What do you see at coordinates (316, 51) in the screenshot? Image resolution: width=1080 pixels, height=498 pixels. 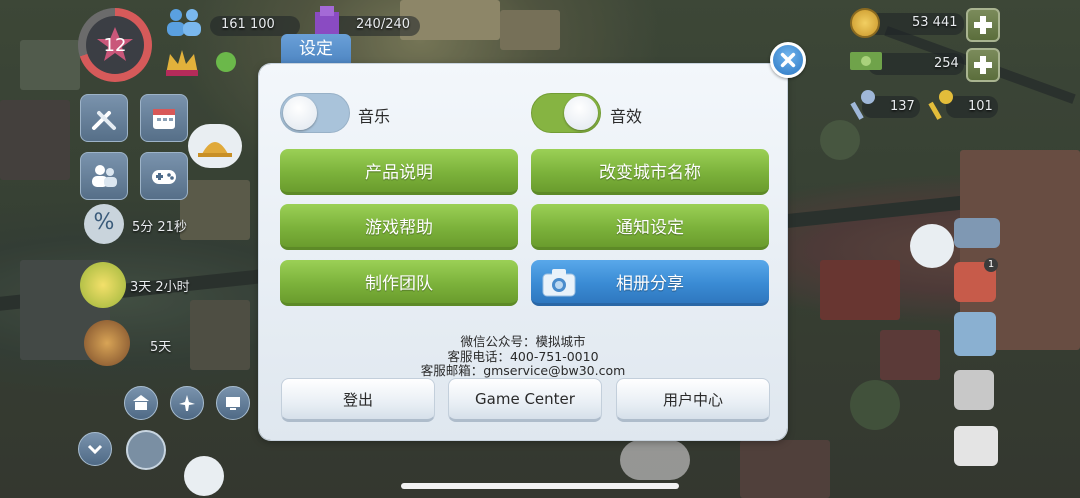 I see `dialog-title-tab: 设定` at bounding box center [316, 51].